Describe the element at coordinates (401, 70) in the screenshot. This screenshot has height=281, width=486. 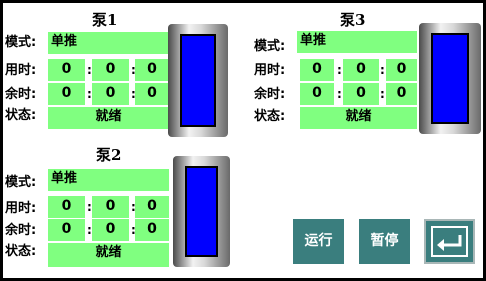
I see `pump3-used-second: 0` at that location.